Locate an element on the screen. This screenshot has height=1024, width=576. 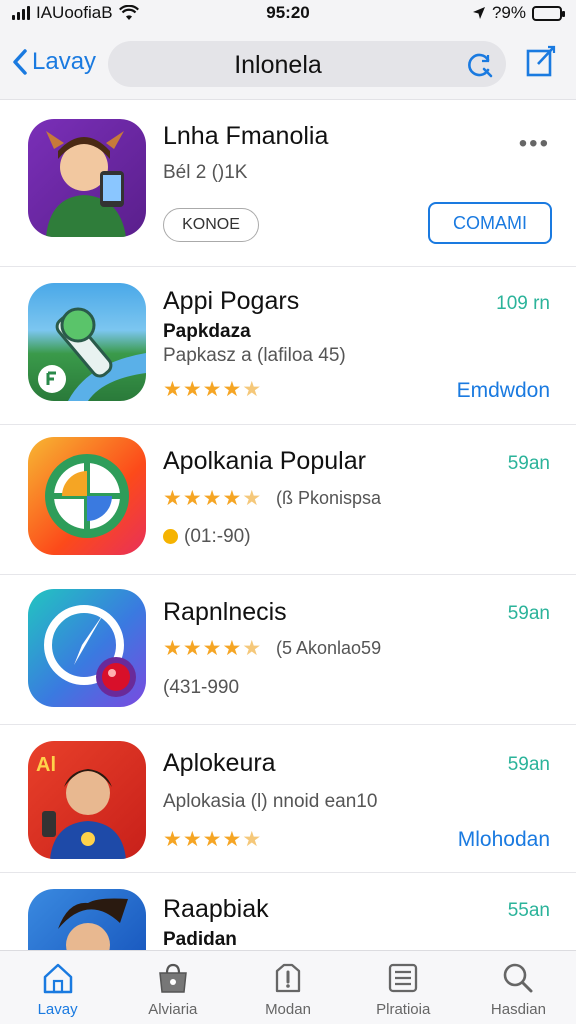
app-name: Lnha Fmanolia is located at coordinates (246, 136).